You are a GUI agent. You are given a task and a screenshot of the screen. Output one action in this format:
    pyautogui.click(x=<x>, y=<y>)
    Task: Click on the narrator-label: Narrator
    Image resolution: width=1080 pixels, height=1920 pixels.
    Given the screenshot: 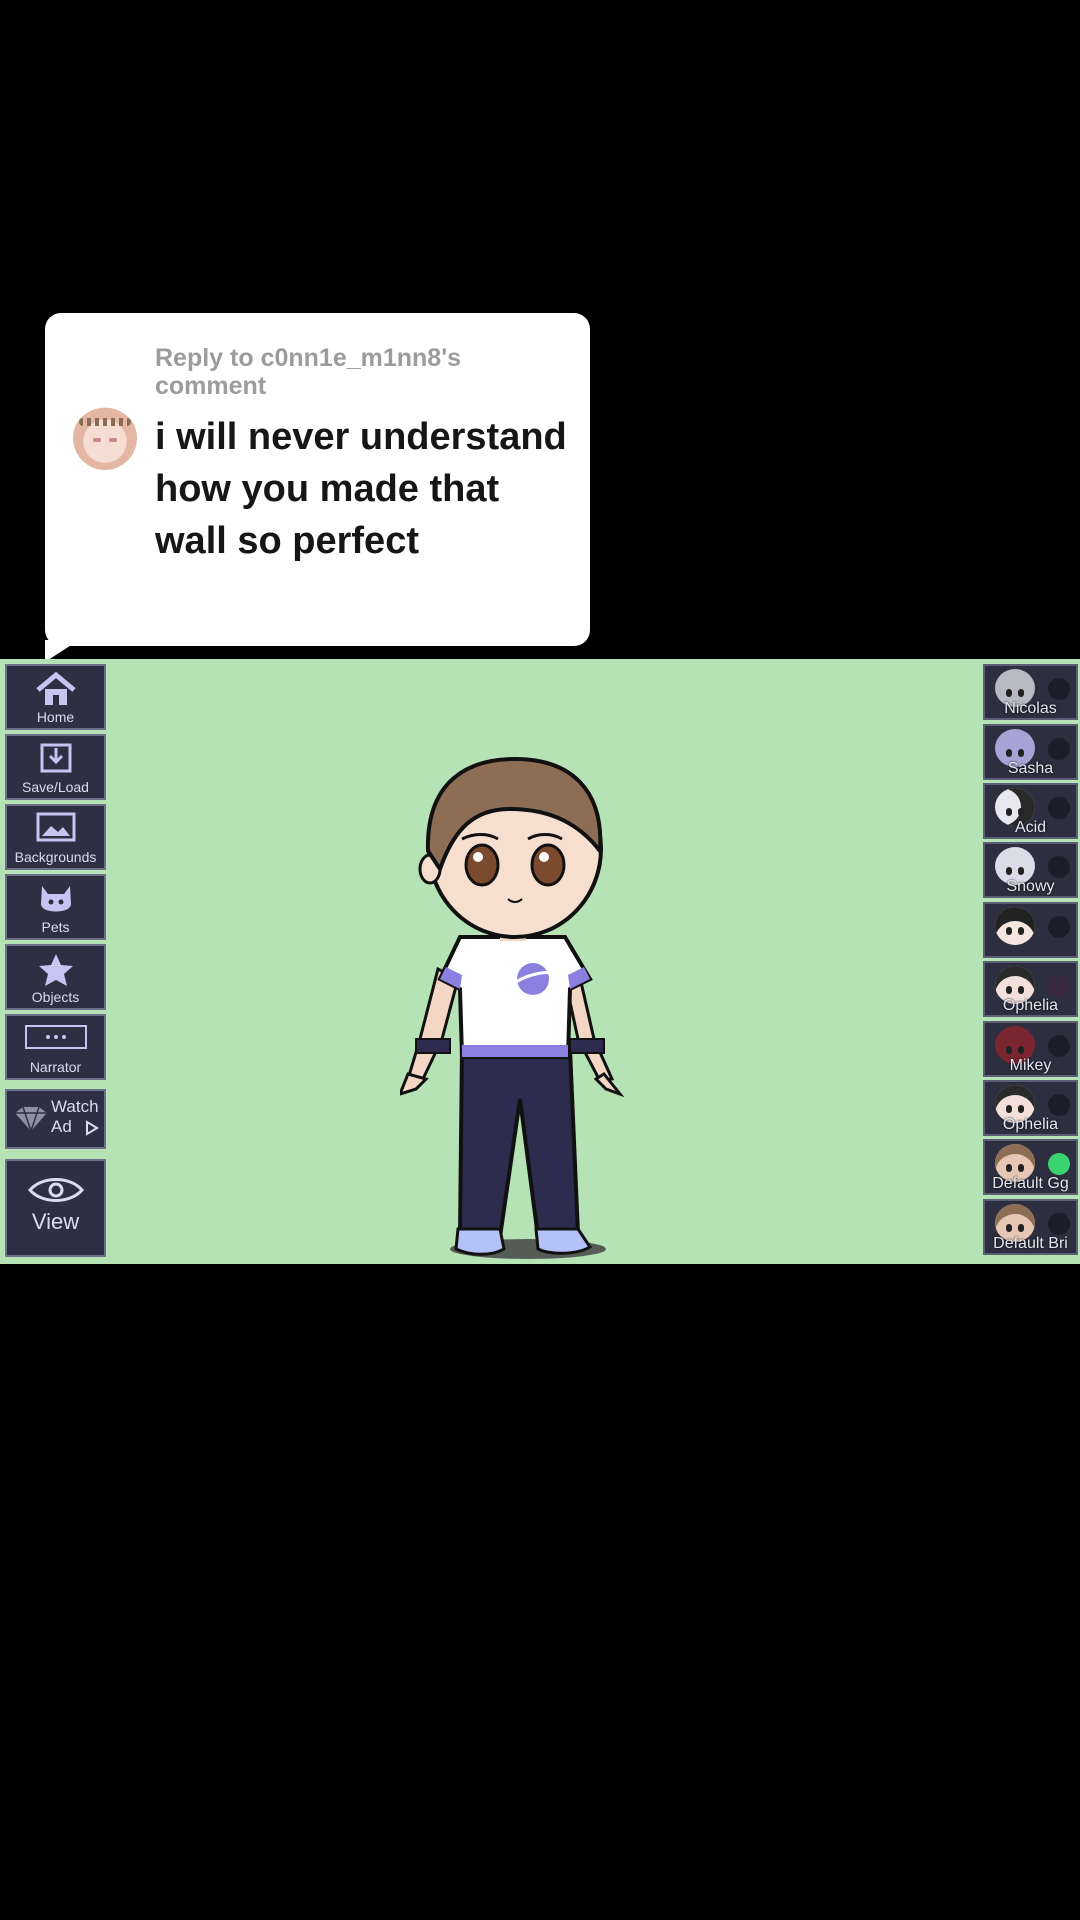 What is the action you would take?
    pyautogui.click(x=55, y=1067)
    